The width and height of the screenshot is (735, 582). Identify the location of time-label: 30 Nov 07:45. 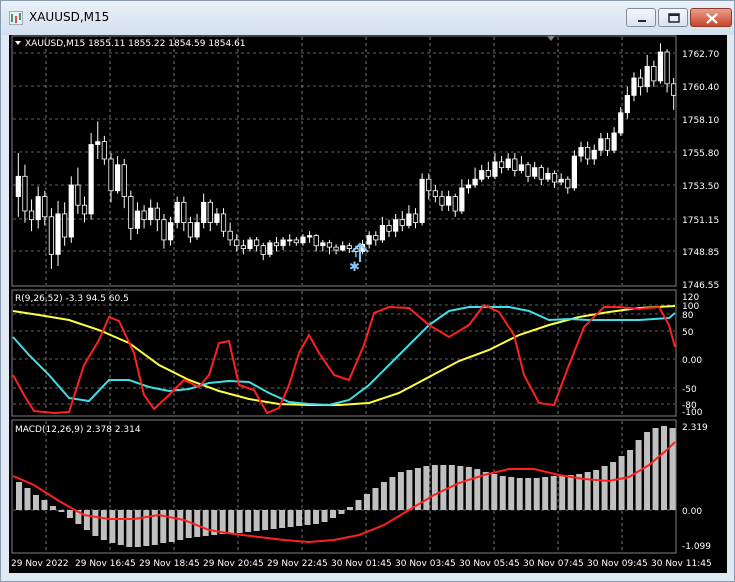
(553, 564).